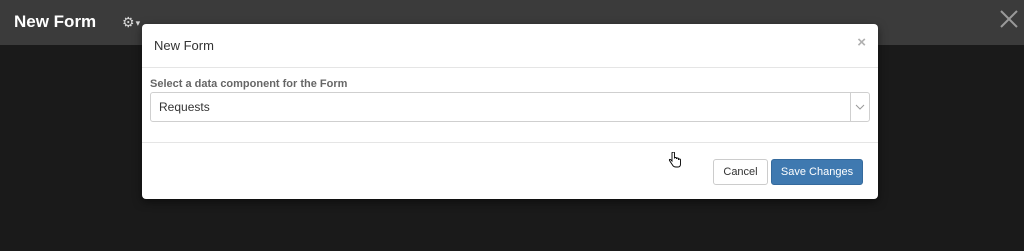 Image resolution: width=1024 pixels, height=251 pixels. What do you see at coordinates (675, 159) in the screenshot?
I see `hand-cursor-icon` at bounding box center [675, 159].